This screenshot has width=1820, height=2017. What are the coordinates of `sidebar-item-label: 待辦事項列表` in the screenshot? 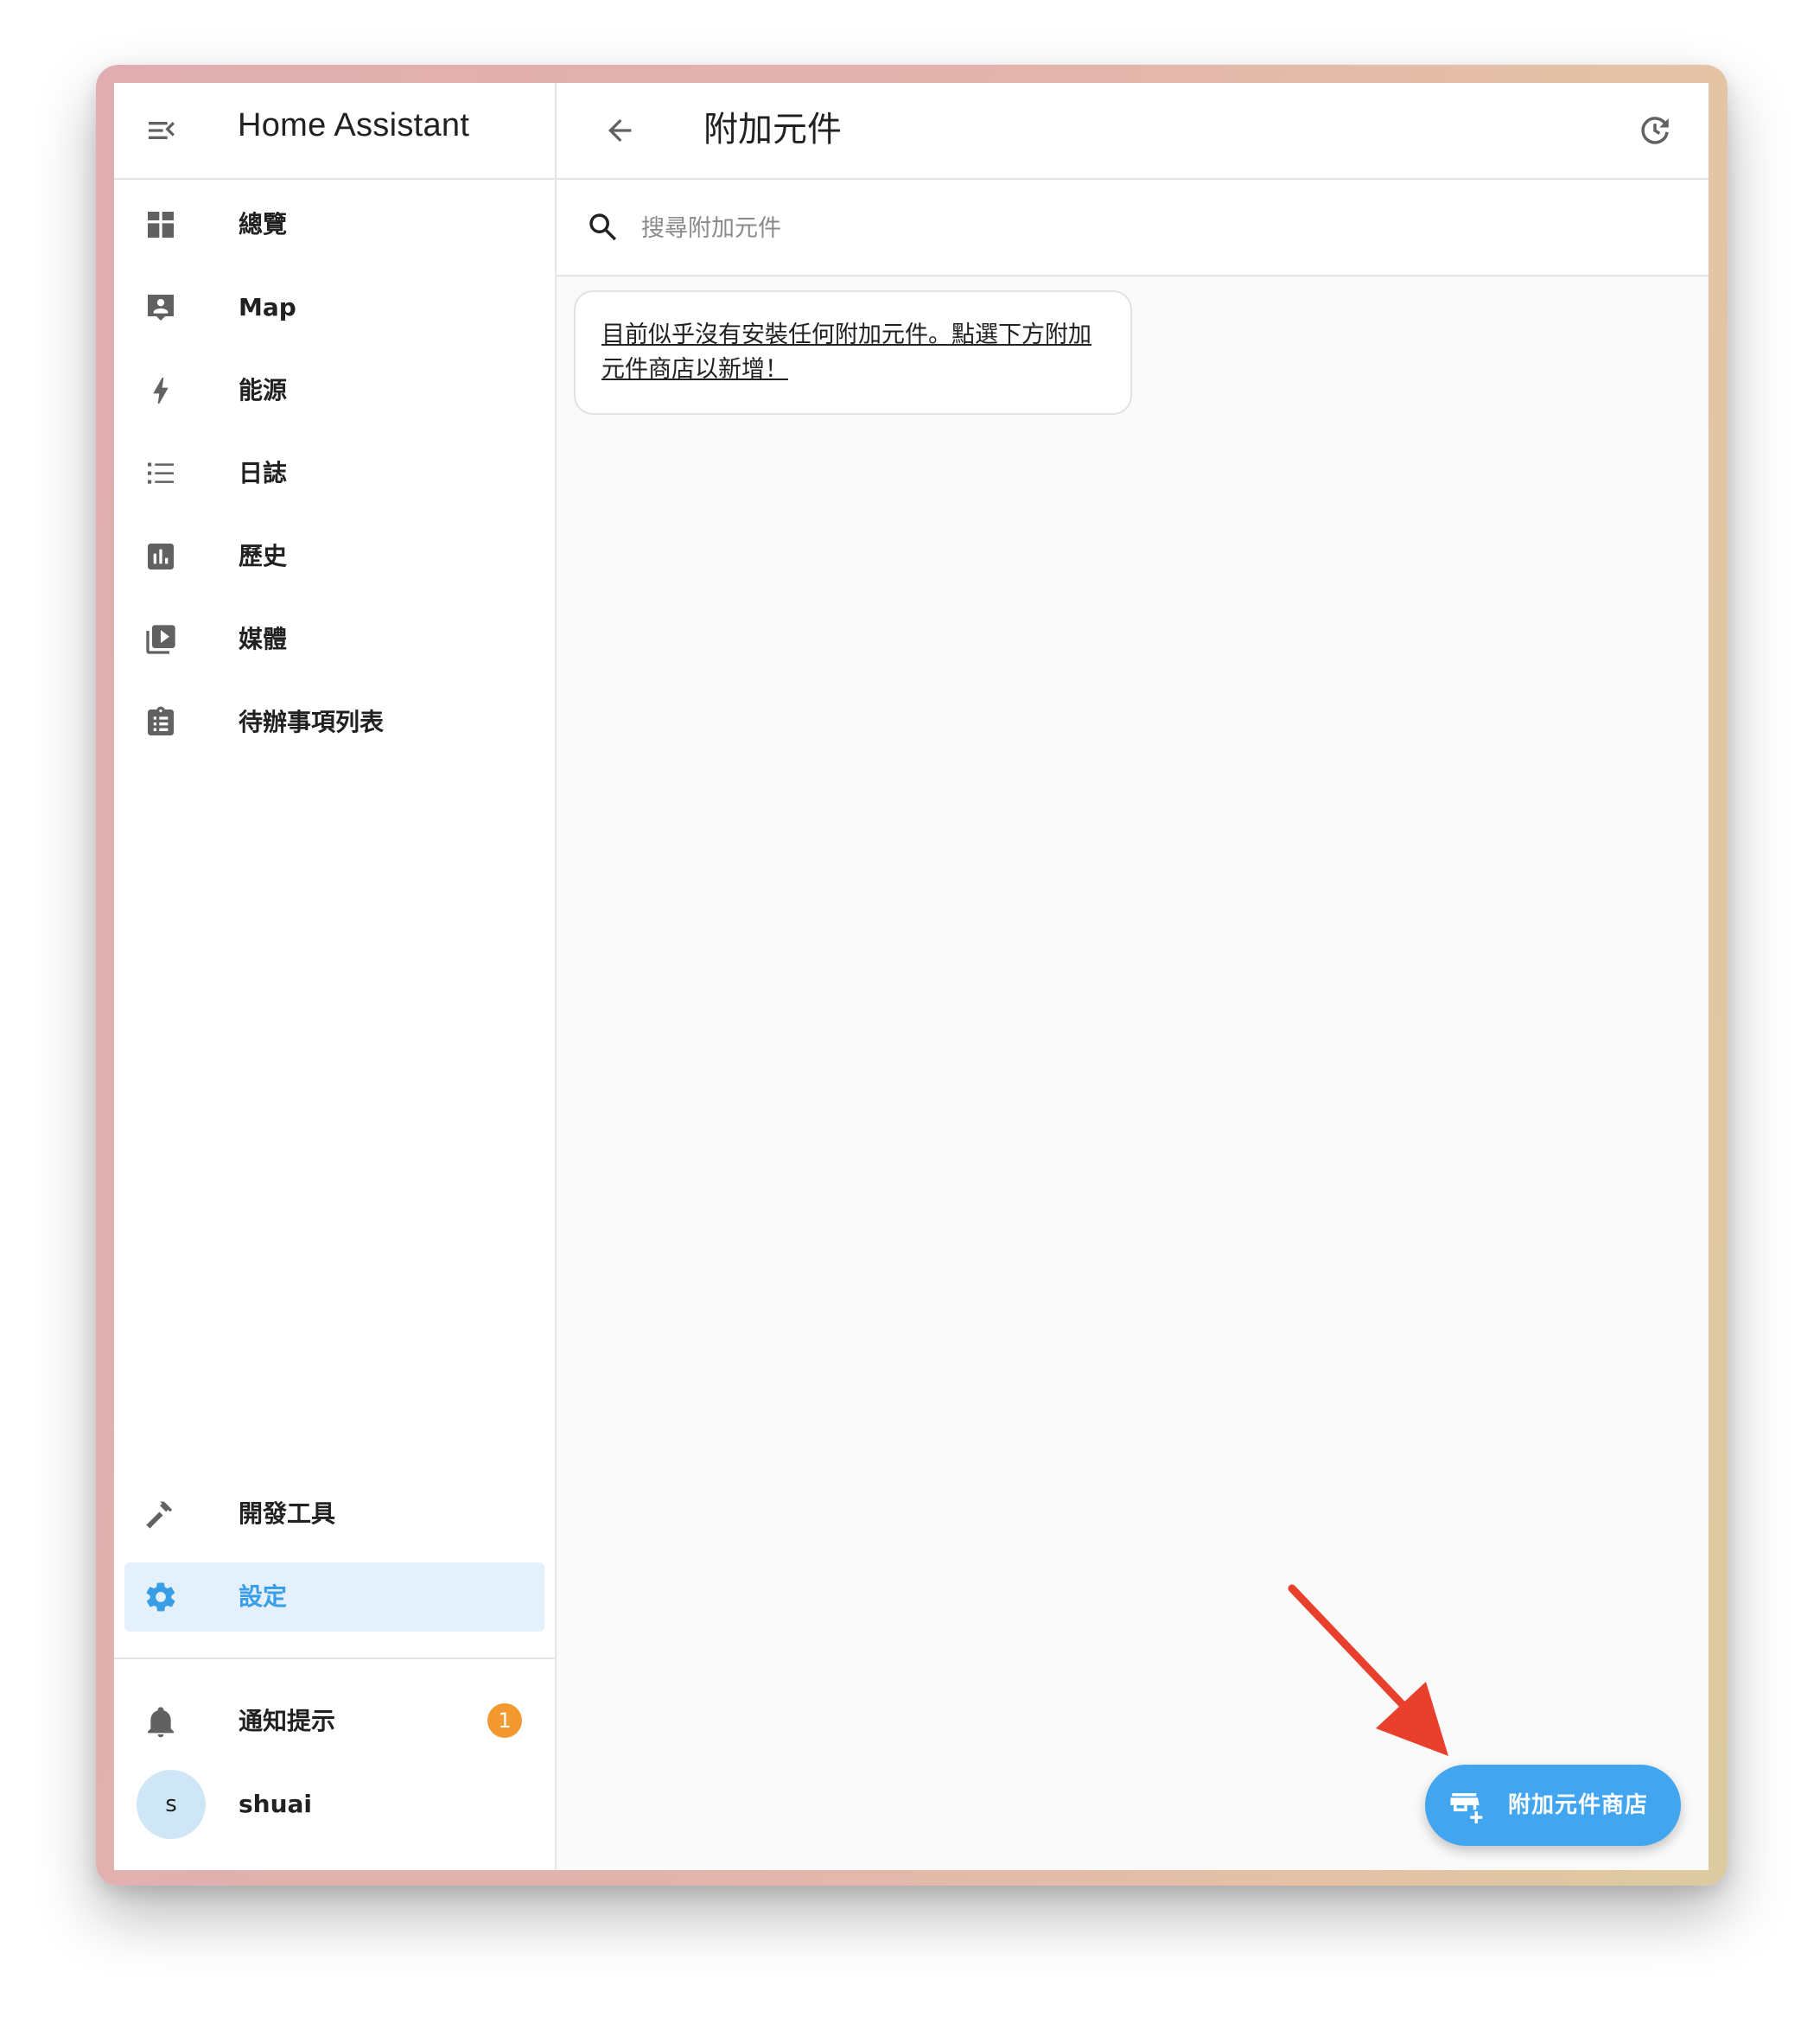 It's located at (312, 722).